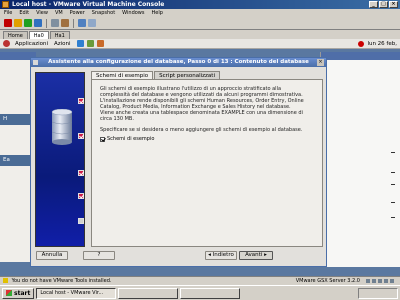 The height and width of the screenshot is (300, 400). What do you see at coordinates (61, 281) in the screenshot?
I see `tools-warning-text: You do not have VMware Tools installed.` at bounding box center [61, 281].